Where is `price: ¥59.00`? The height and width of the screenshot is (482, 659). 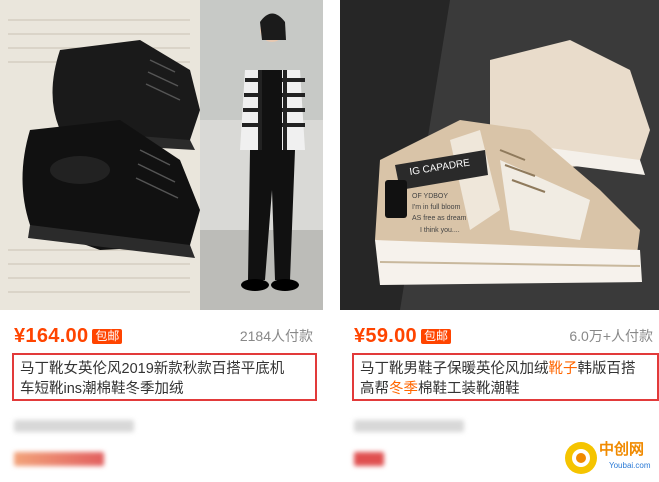
price: ¥59.00 is located at coordinates (385, 335).